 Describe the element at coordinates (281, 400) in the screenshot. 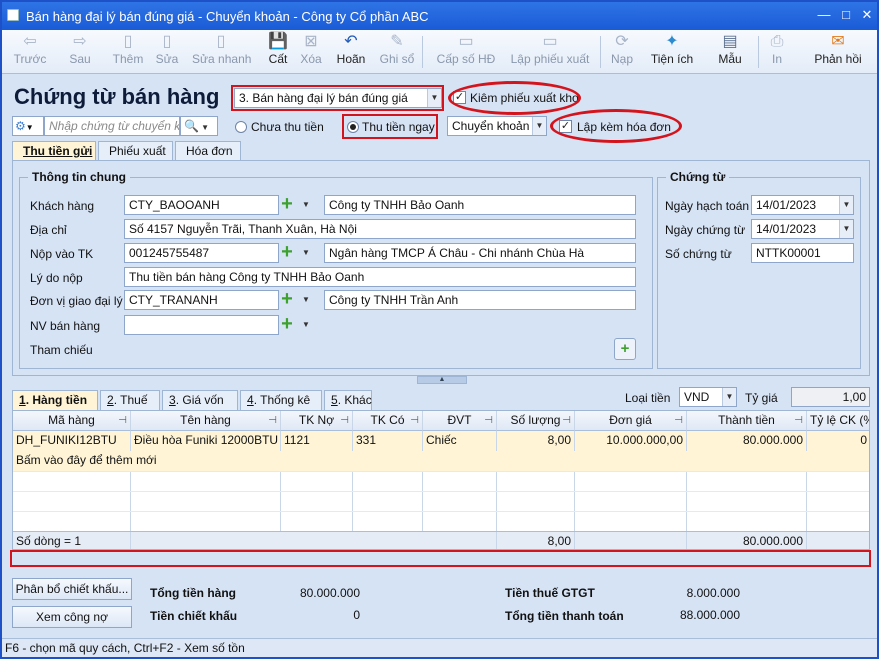

I see `detail-tab-3: 4. Thống kê` at that location.